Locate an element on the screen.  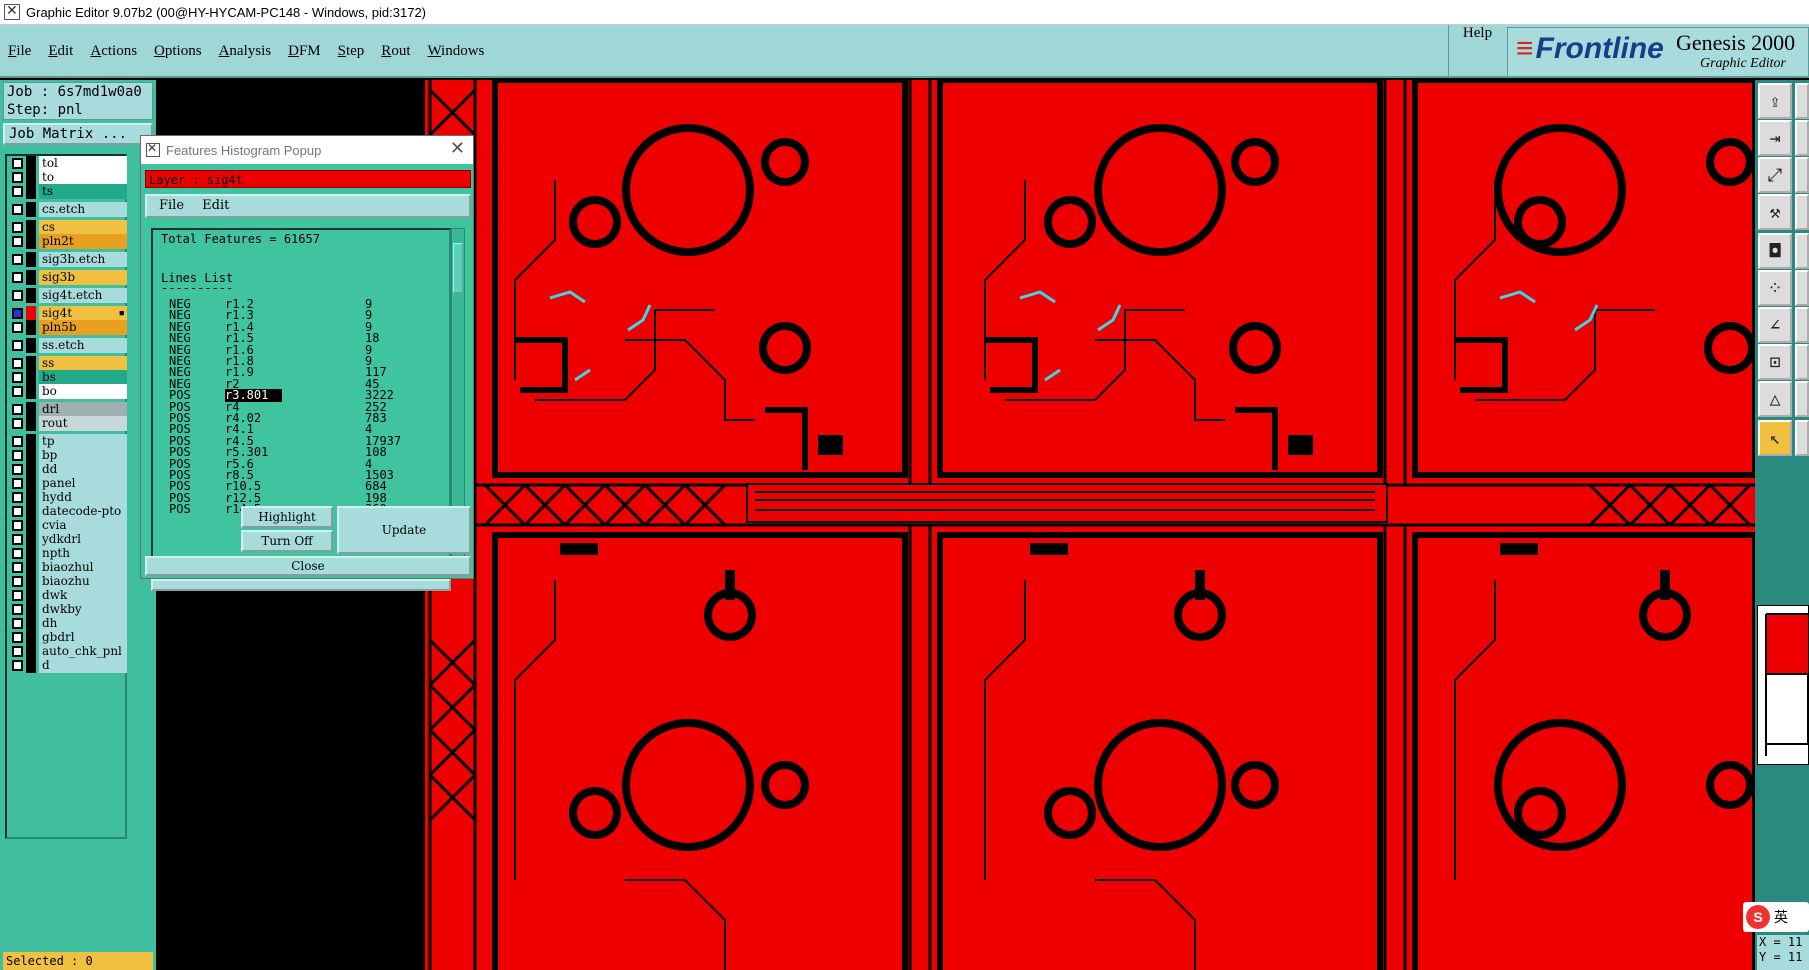
ime-indicator: S 英 is located at coordinates (1776, 917).